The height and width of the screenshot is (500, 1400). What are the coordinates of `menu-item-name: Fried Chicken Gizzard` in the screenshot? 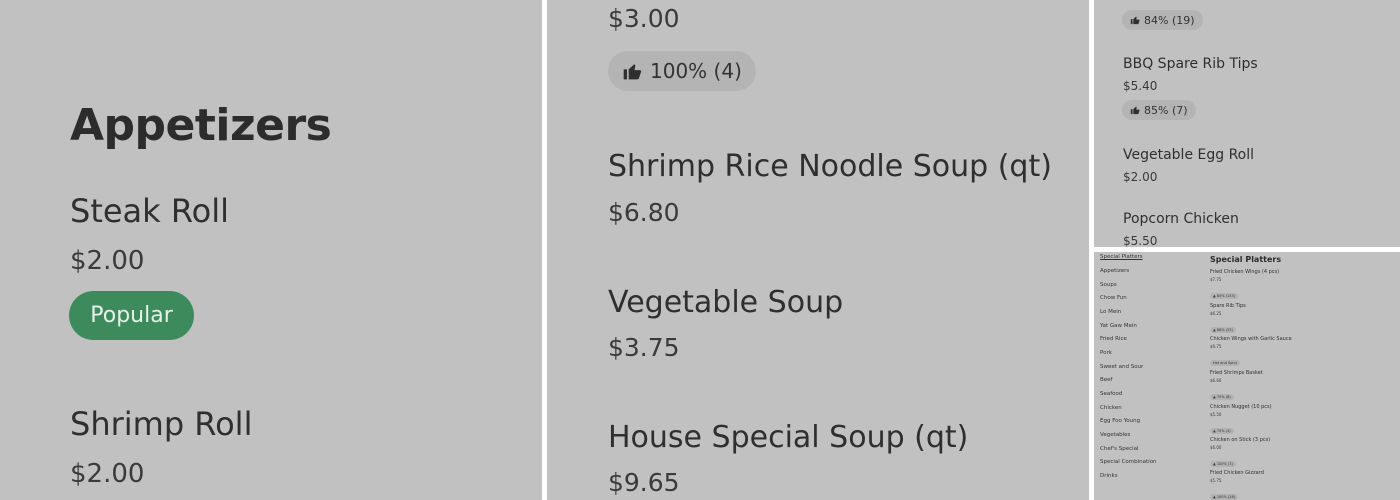 It's located at (1237, 473).